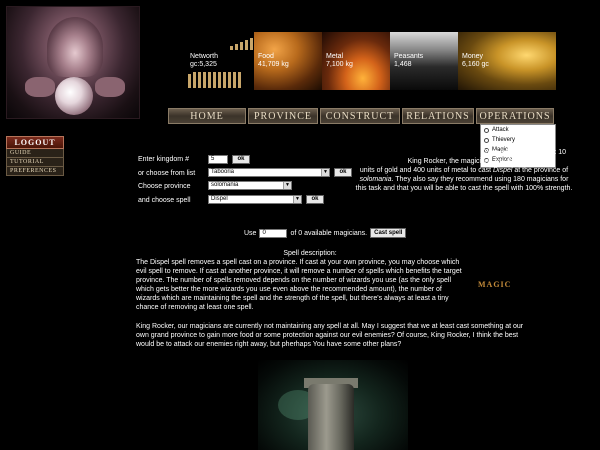 The image size is (600, 450). I want to click on metal-label: Metal, so click(335, 56).